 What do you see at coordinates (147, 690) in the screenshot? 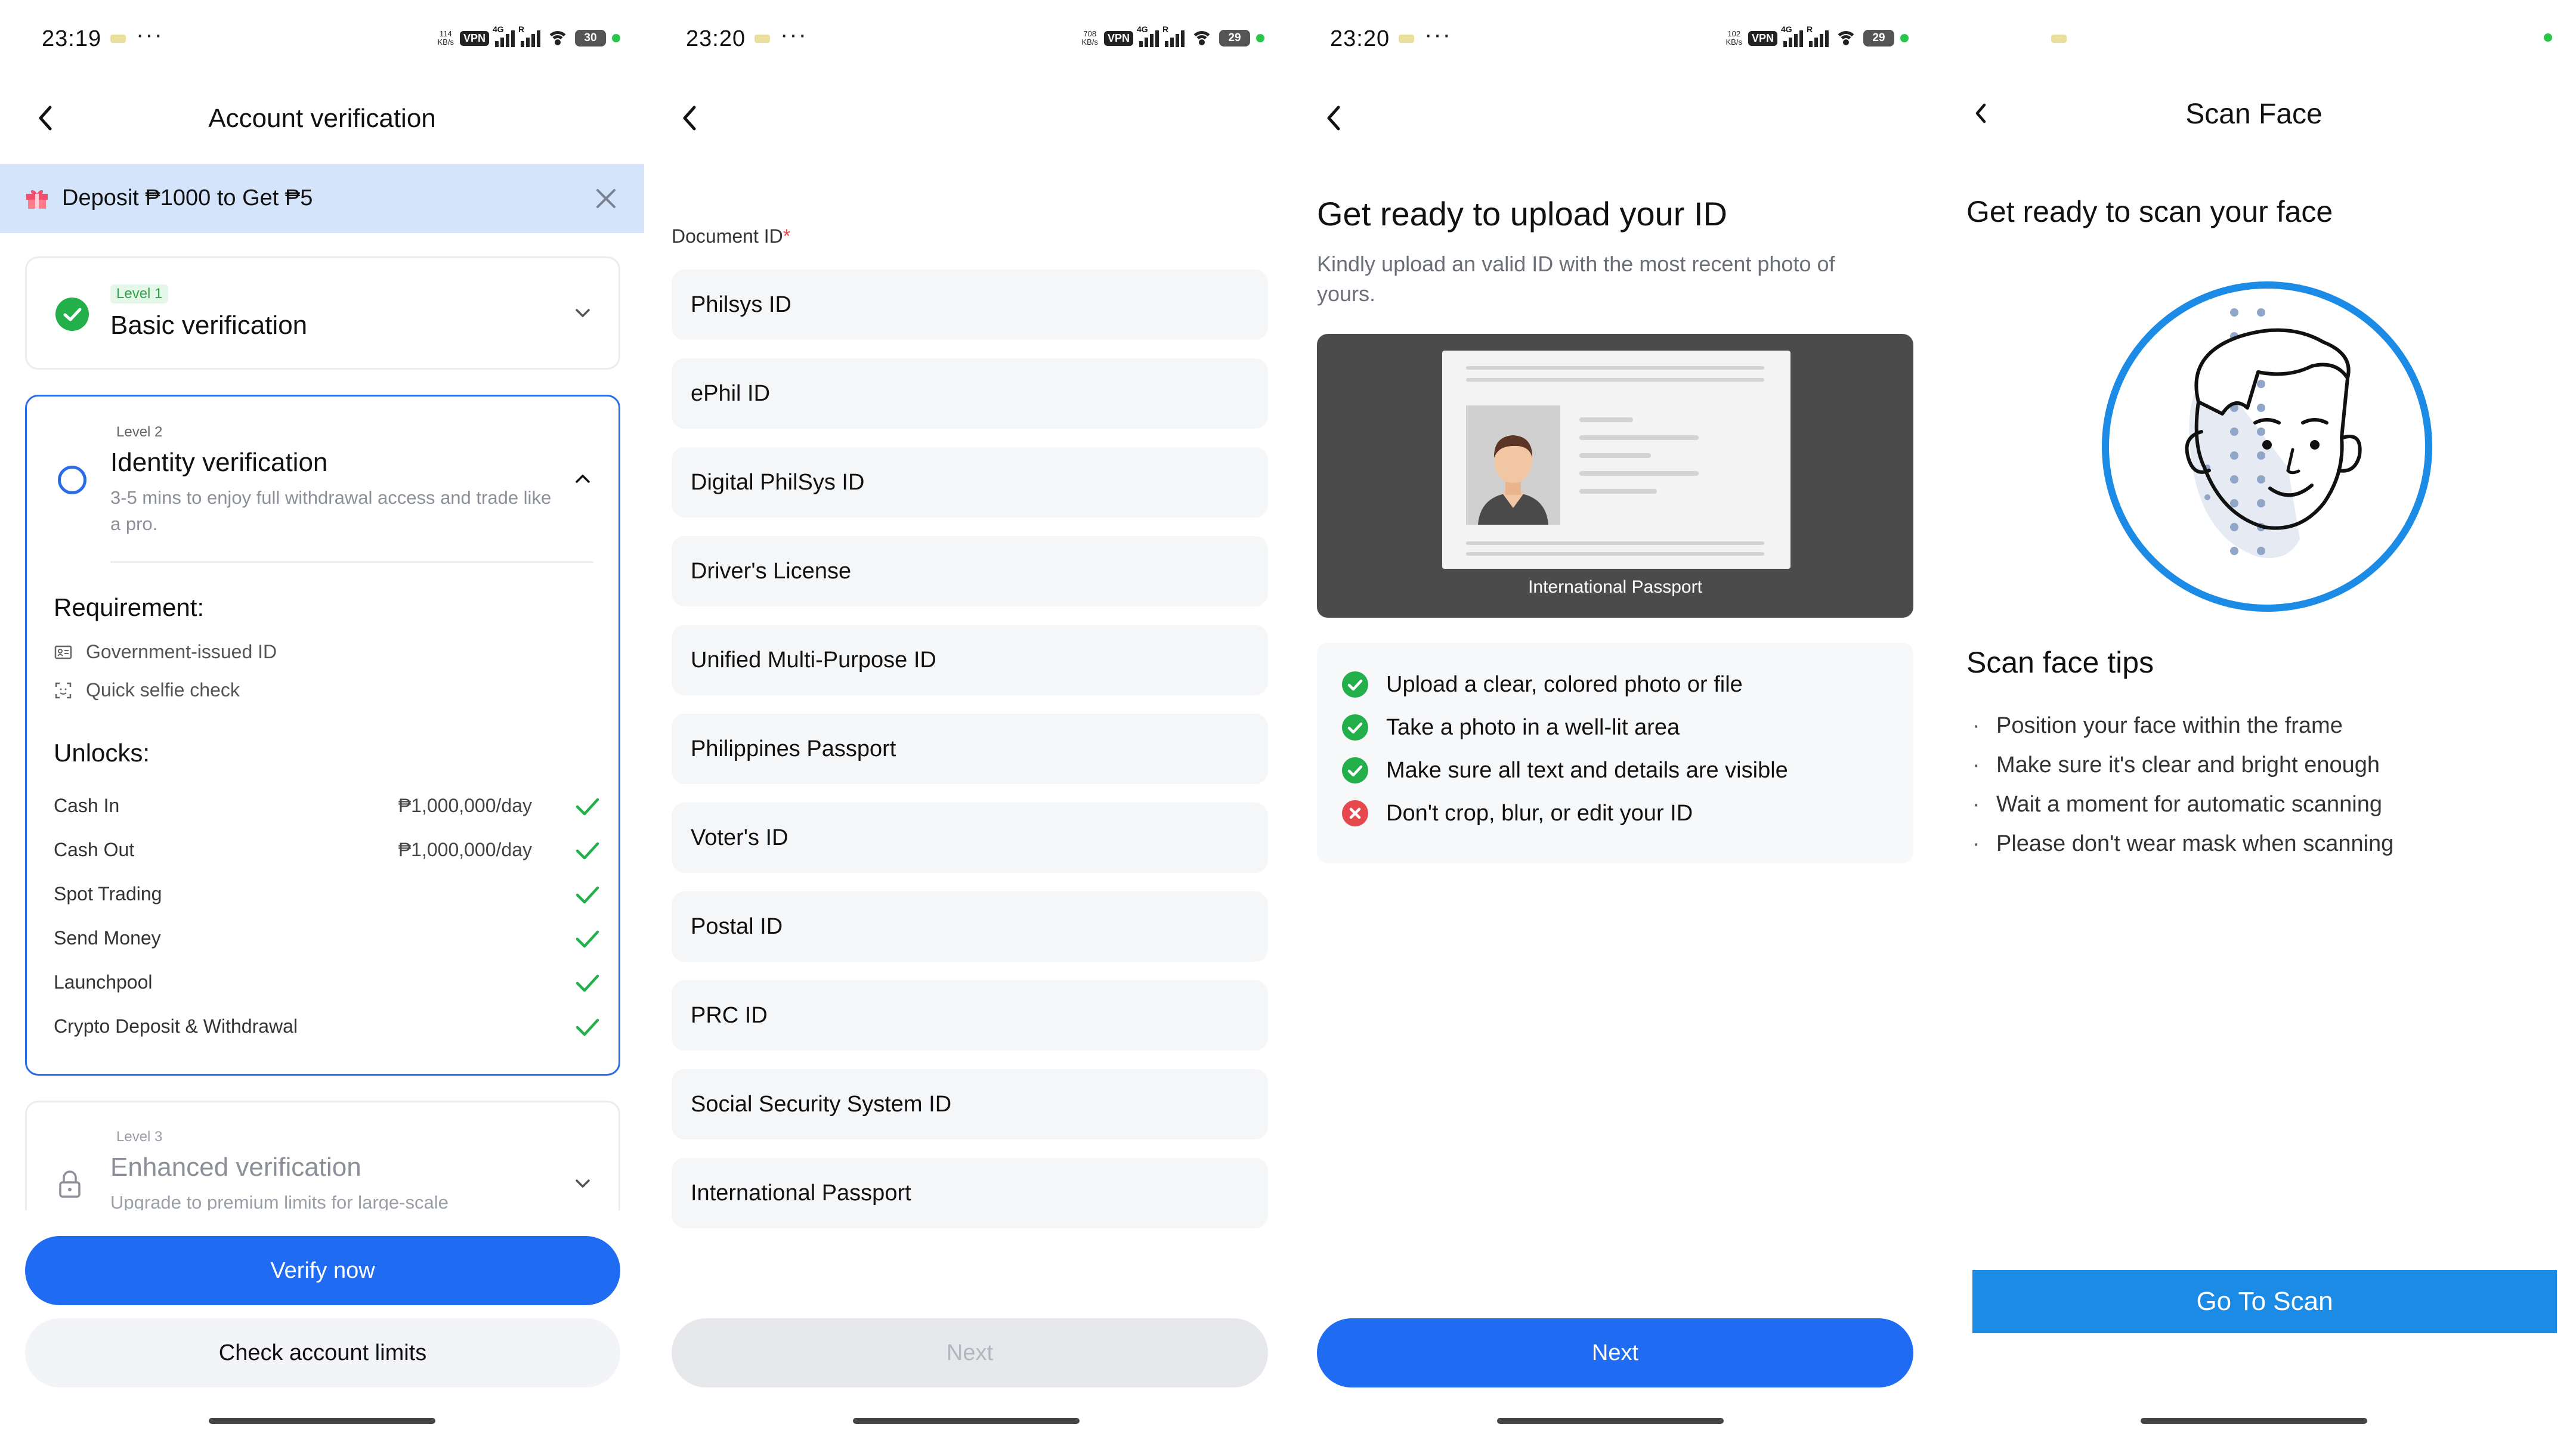
I see `requirement-item: Quick selfie check` at bounding box center [147, 690].